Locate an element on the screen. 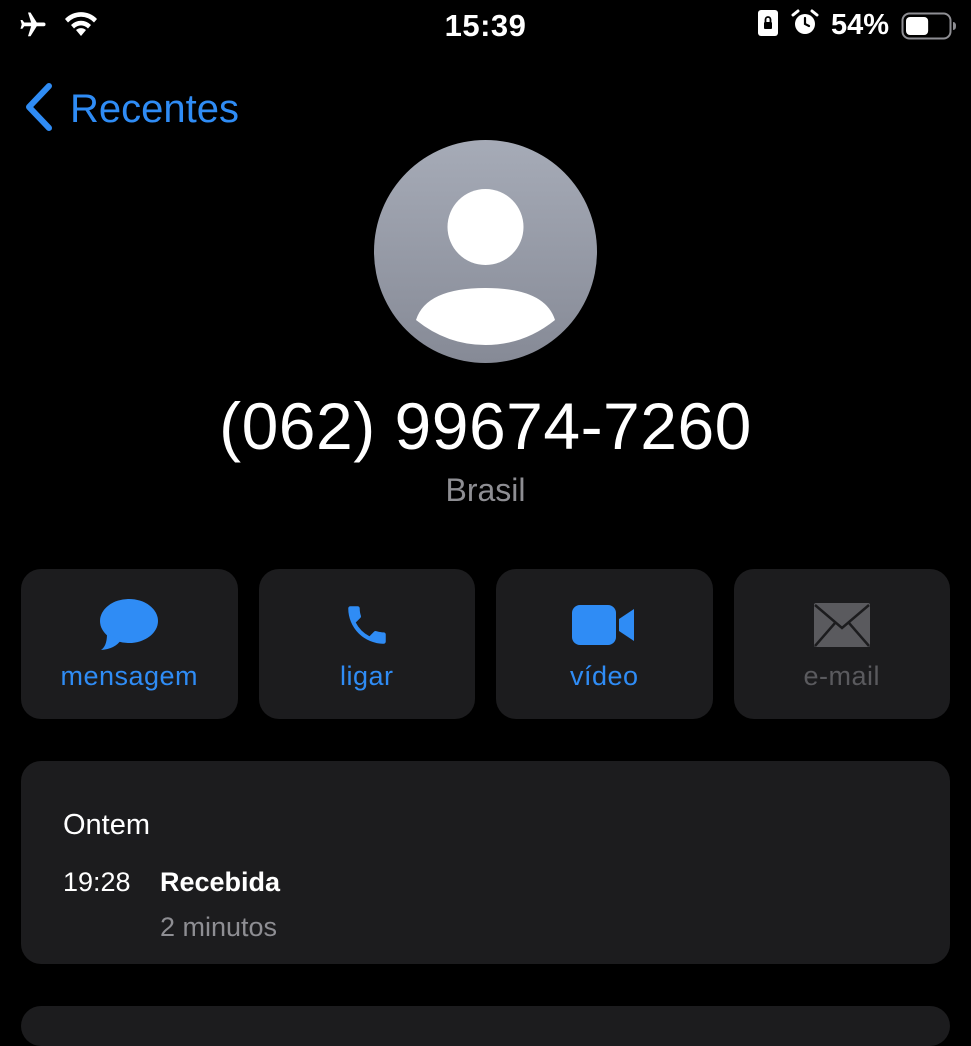 The width and height of the screenshot is (971, 1046). video-camera-icon is located at coordinates (604, 625).